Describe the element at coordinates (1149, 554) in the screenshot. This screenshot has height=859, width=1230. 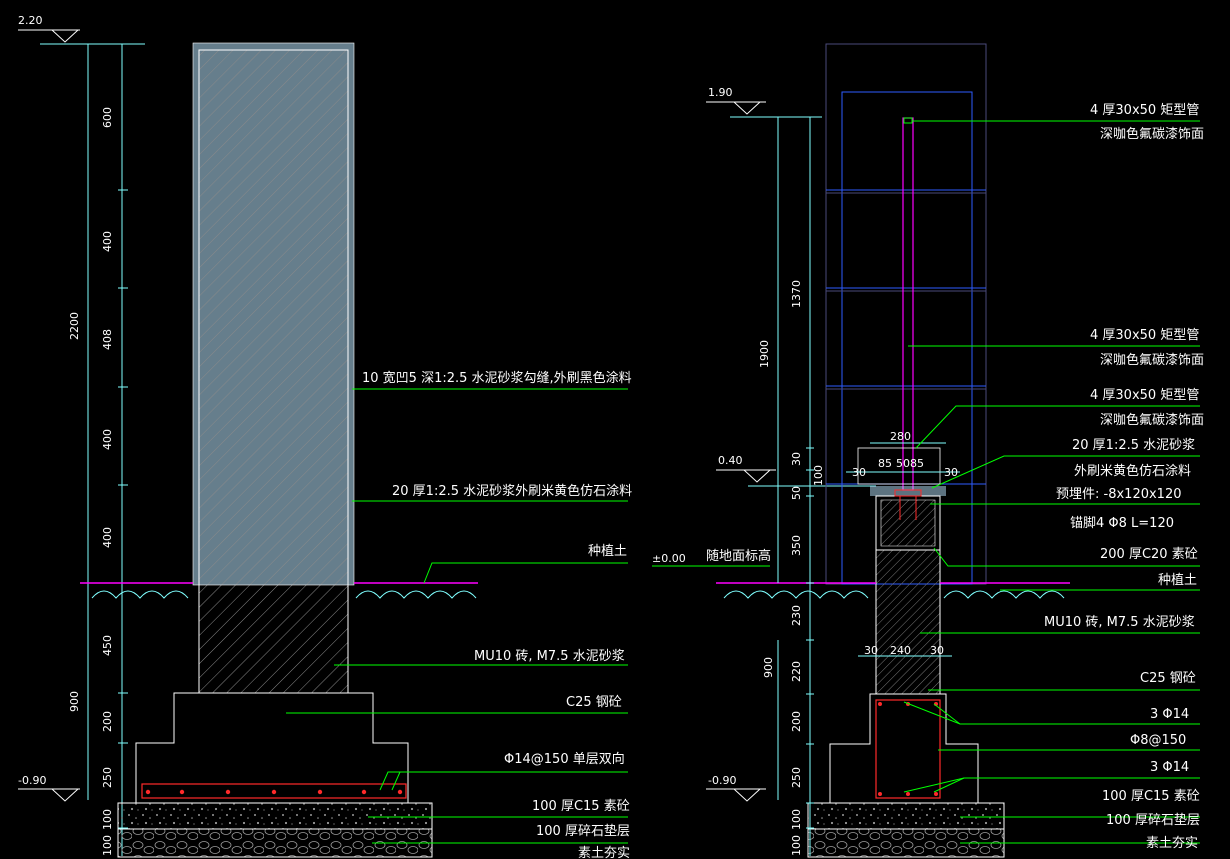
I see `right-label-c20: 200 厚C20 素砼` at that location.